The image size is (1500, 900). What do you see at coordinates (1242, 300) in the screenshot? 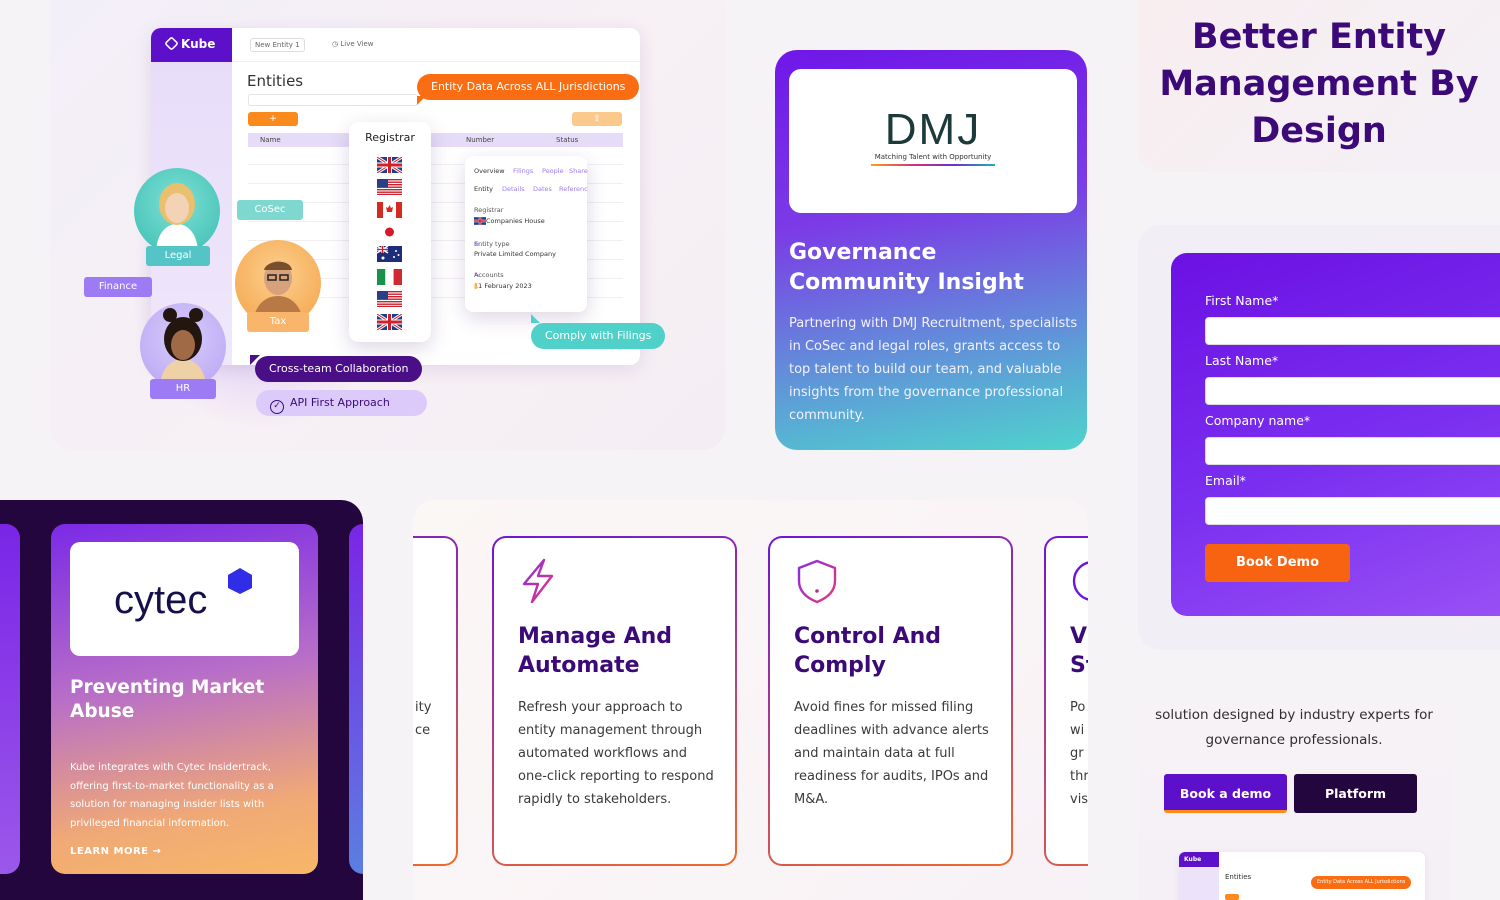
I see `first-name-label: First Name*` at bounding box center [1242, 300].